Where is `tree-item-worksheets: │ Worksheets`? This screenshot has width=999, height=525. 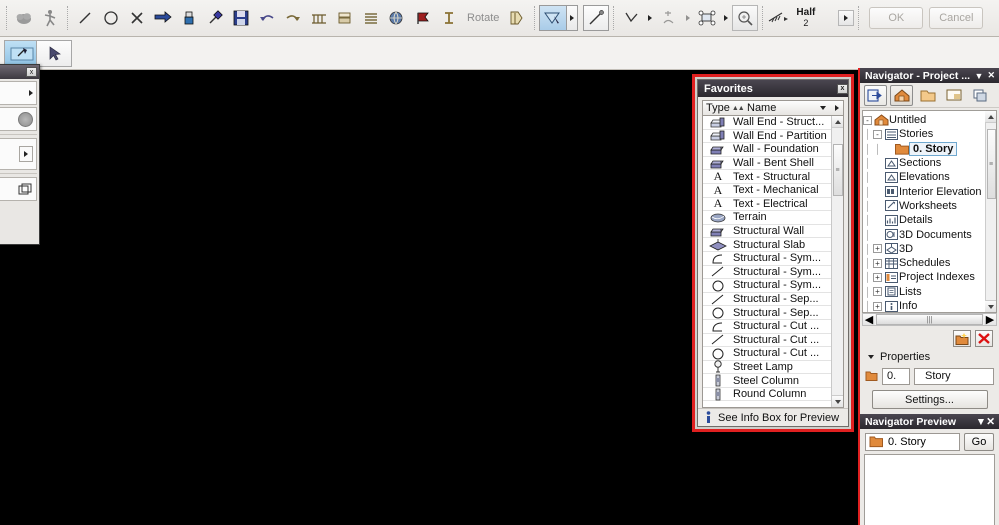 tree-item-worksheets: │ Worksheets is located at coordinates (924, 206).